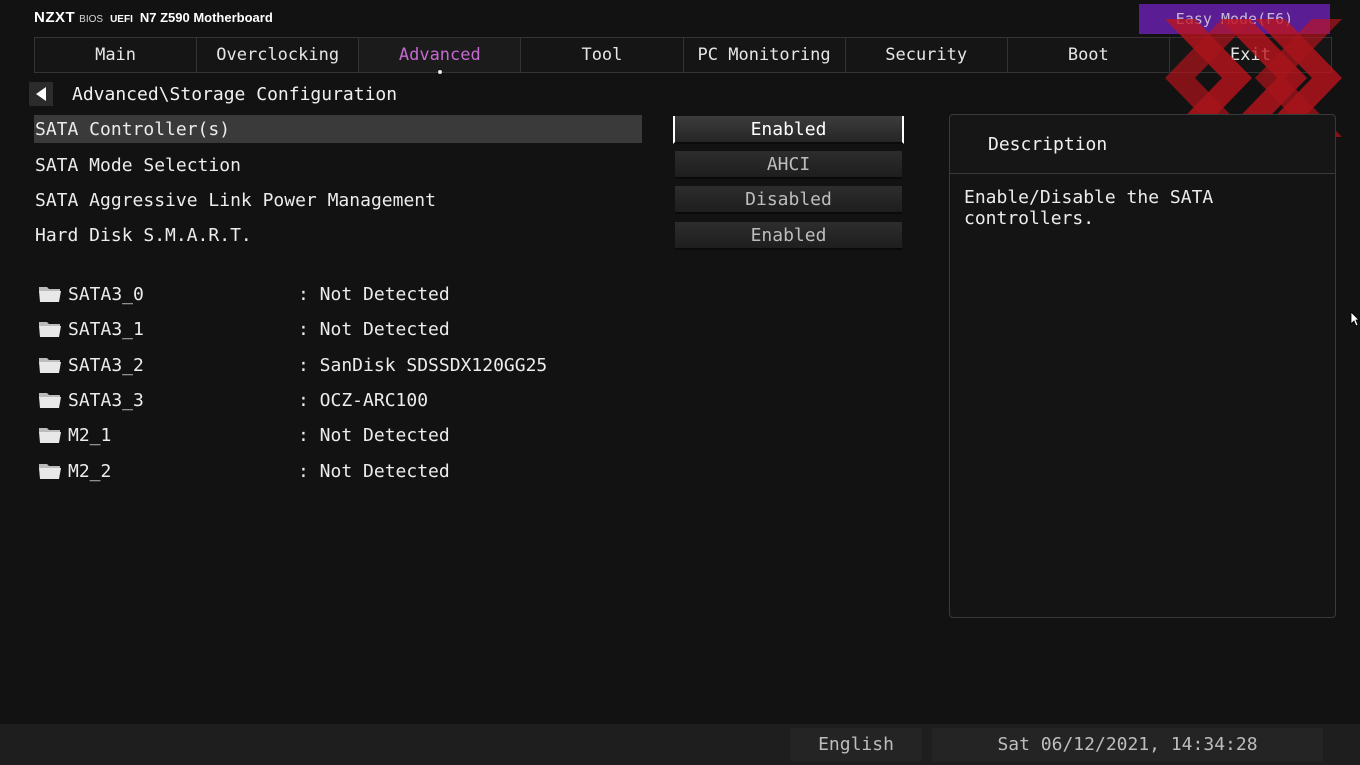 The height and width of the screenshot is (765, 1360). Describe the element at coordinates (116, 55) in the screenshot. I see `tab-main: Main` at that location.